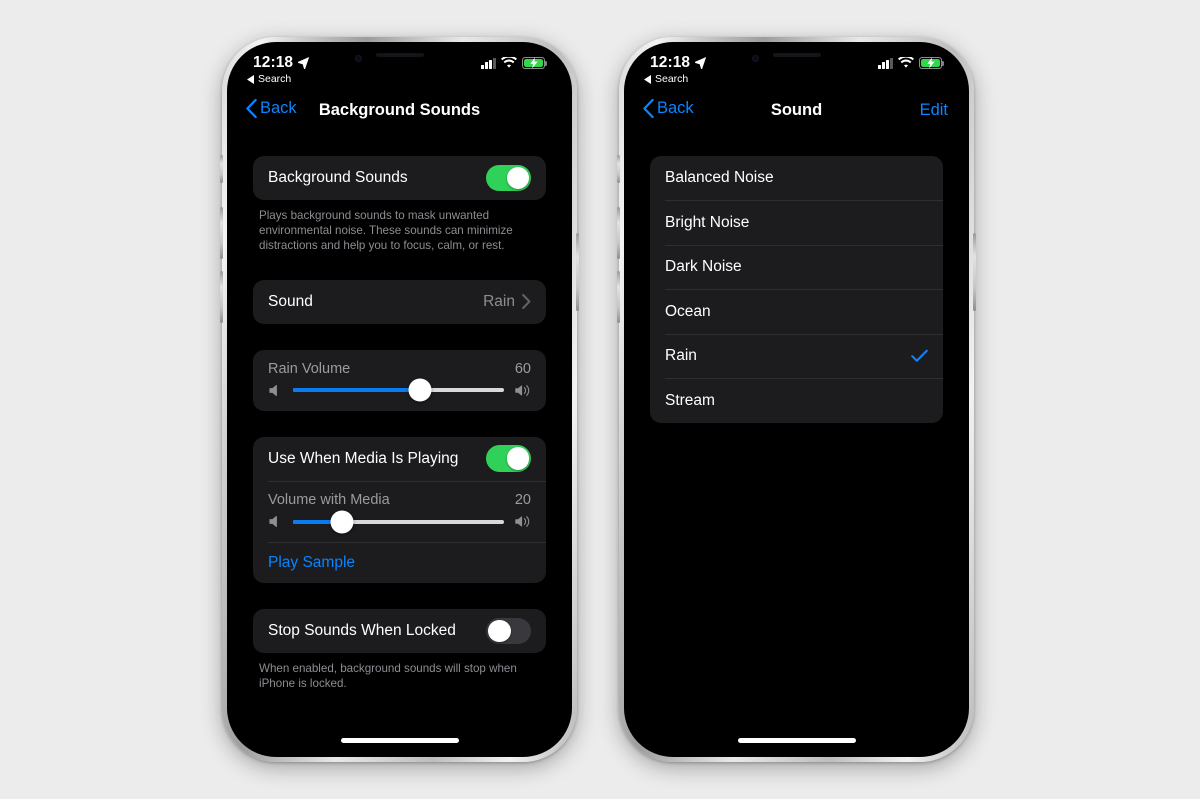  I want to click on rain-volume-head: Rain Volume 60, so click(399, 363).